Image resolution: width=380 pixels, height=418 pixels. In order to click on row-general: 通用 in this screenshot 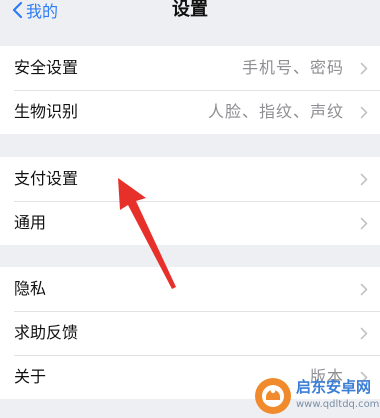, I will do `click(190, 223)`.